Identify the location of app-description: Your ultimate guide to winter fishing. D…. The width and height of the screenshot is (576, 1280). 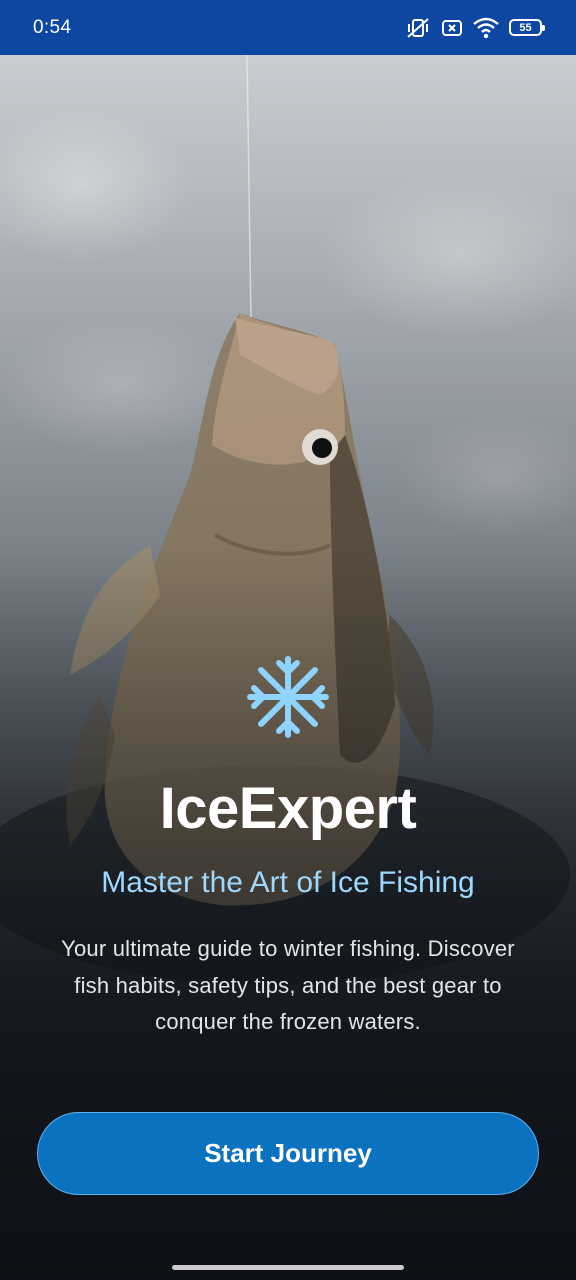
(288, 985).